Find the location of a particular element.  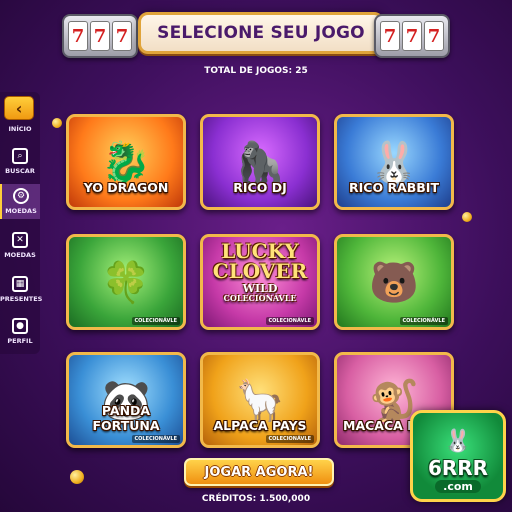

profile-icon: ● is located at coordinates (20, 326).